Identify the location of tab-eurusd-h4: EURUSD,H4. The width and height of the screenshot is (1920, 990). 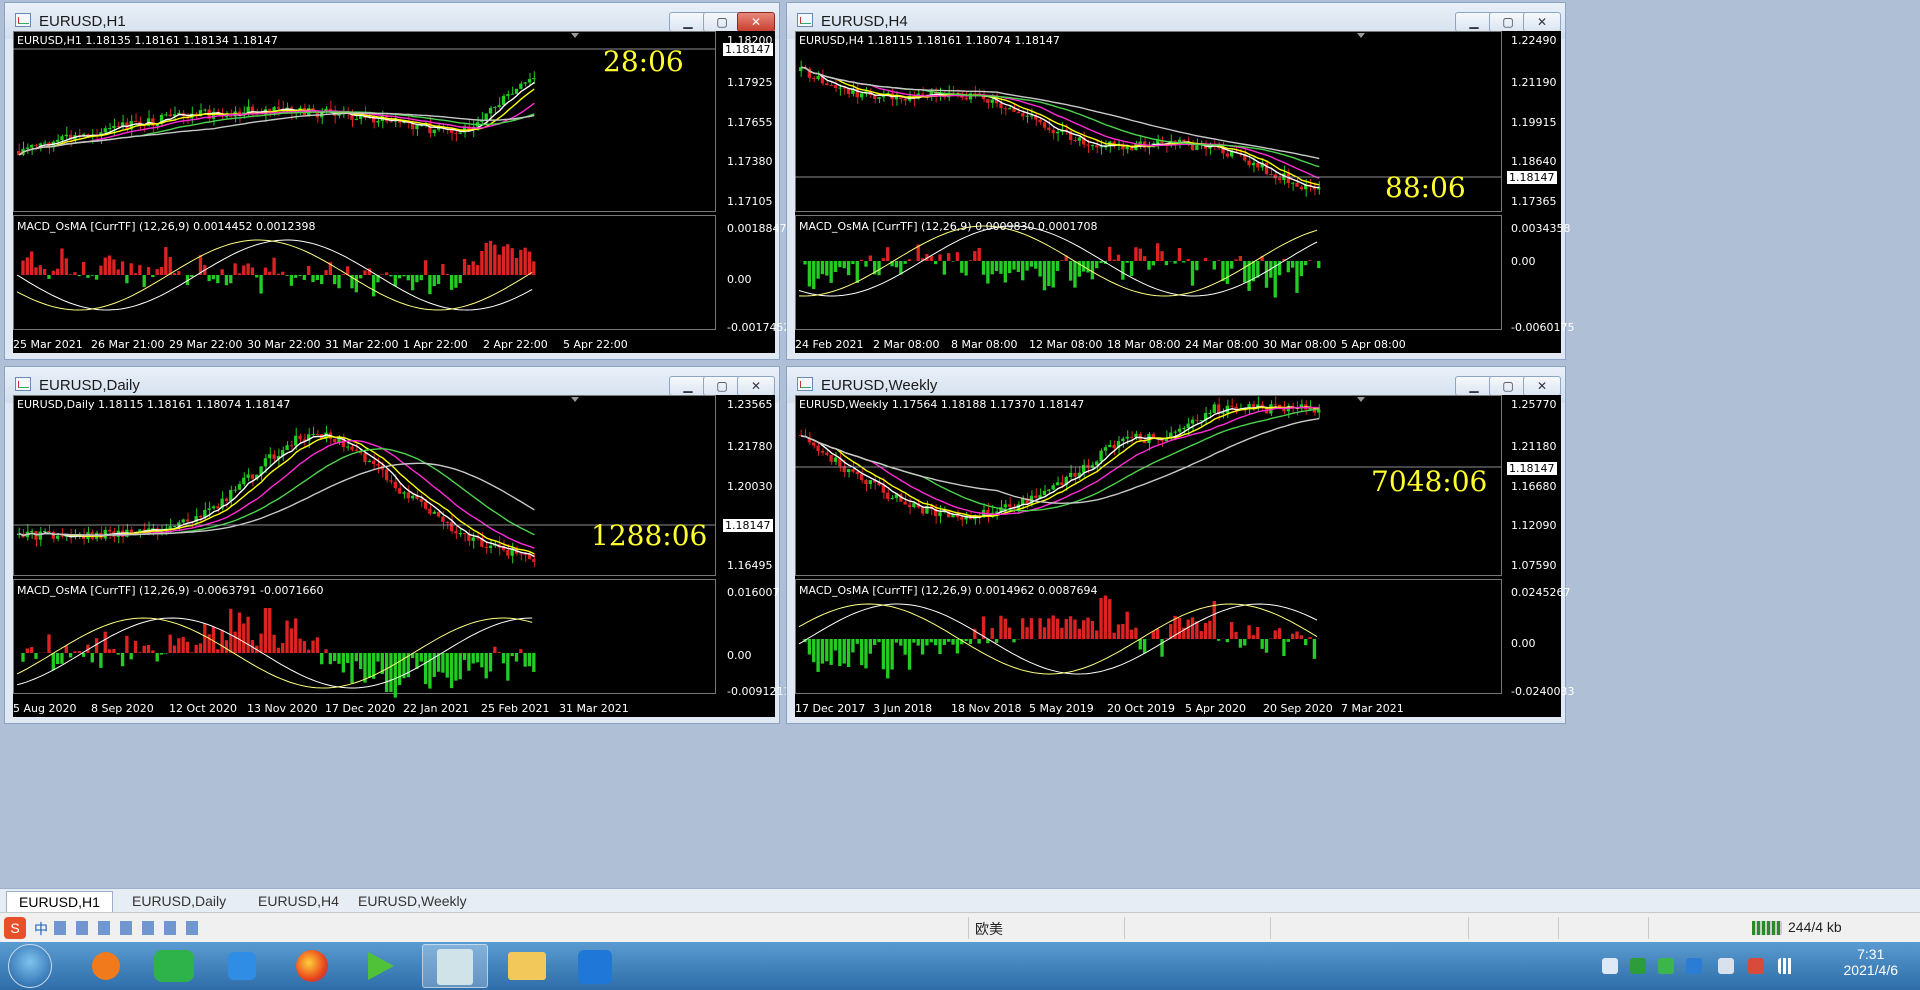
(298, 901).